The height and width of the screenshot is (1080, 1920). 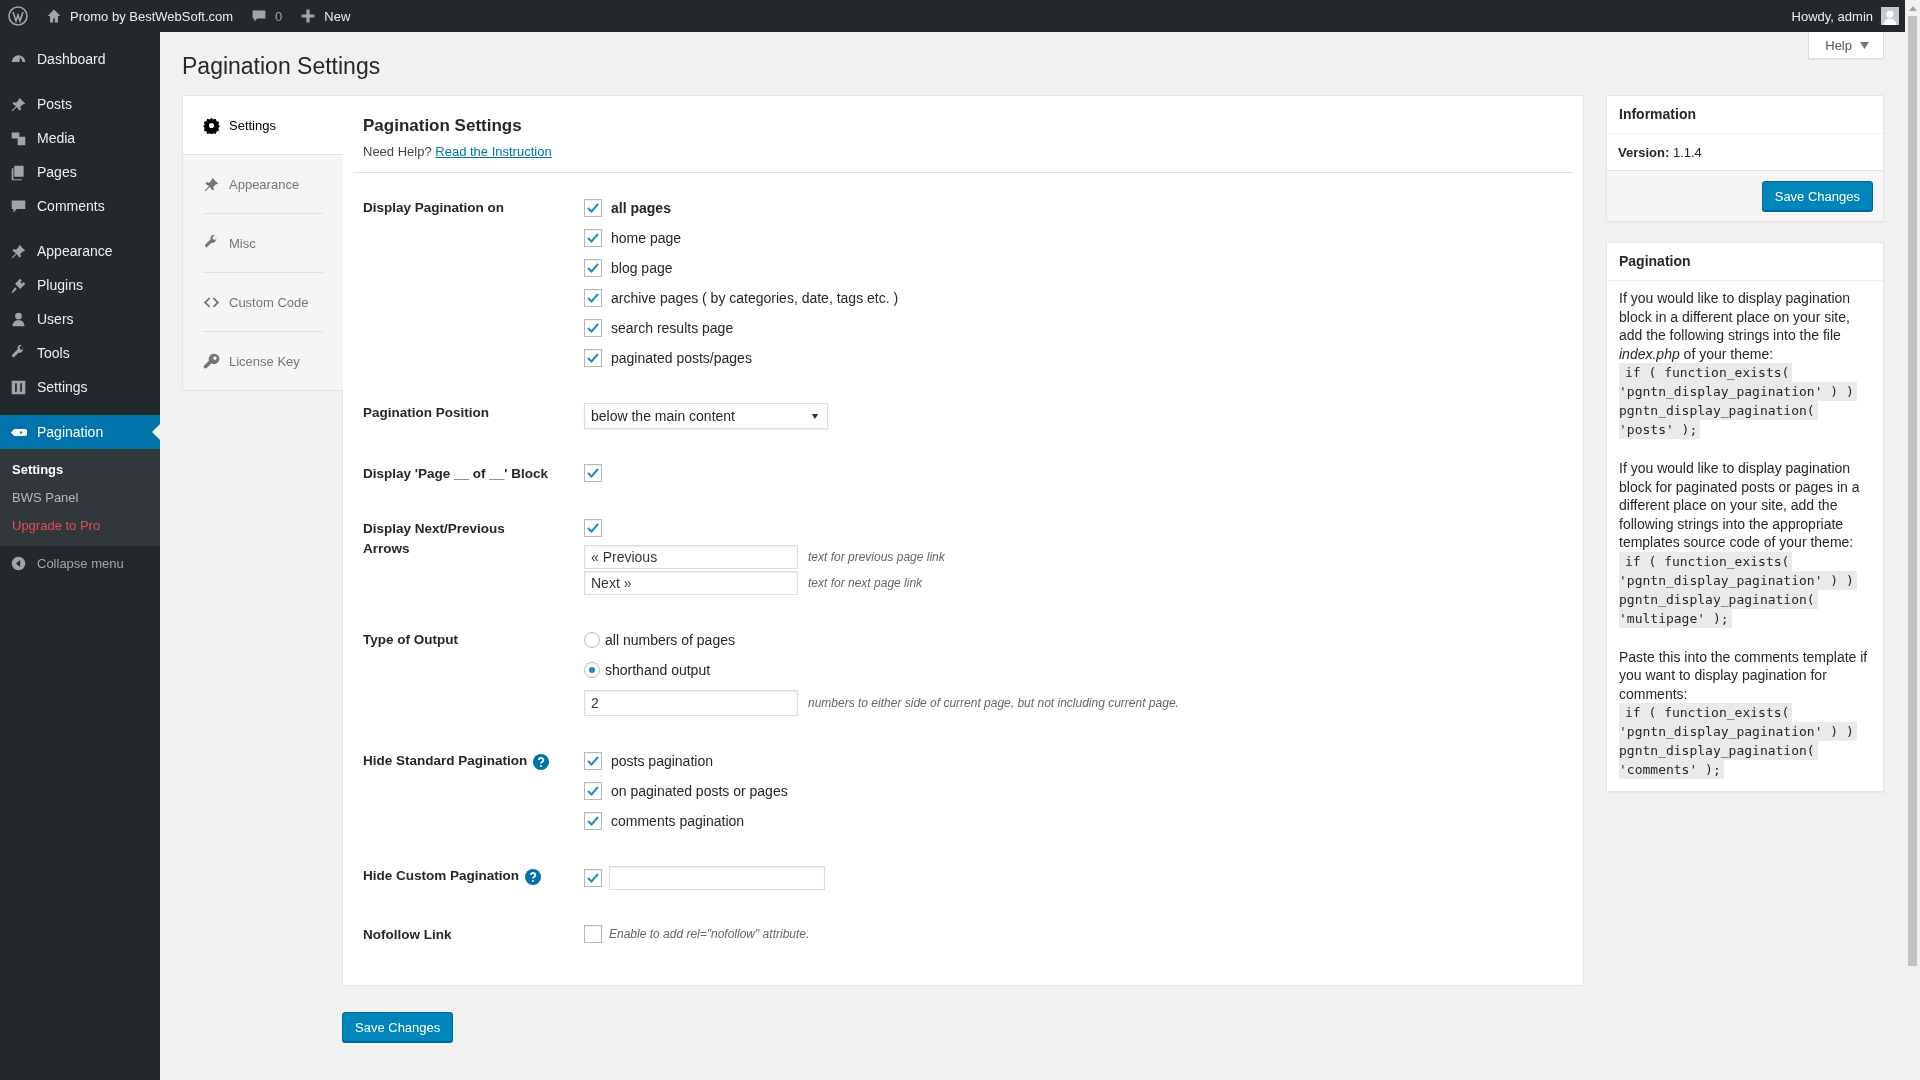 I want to click on menu-item: Media, so click(x=80, y=138).